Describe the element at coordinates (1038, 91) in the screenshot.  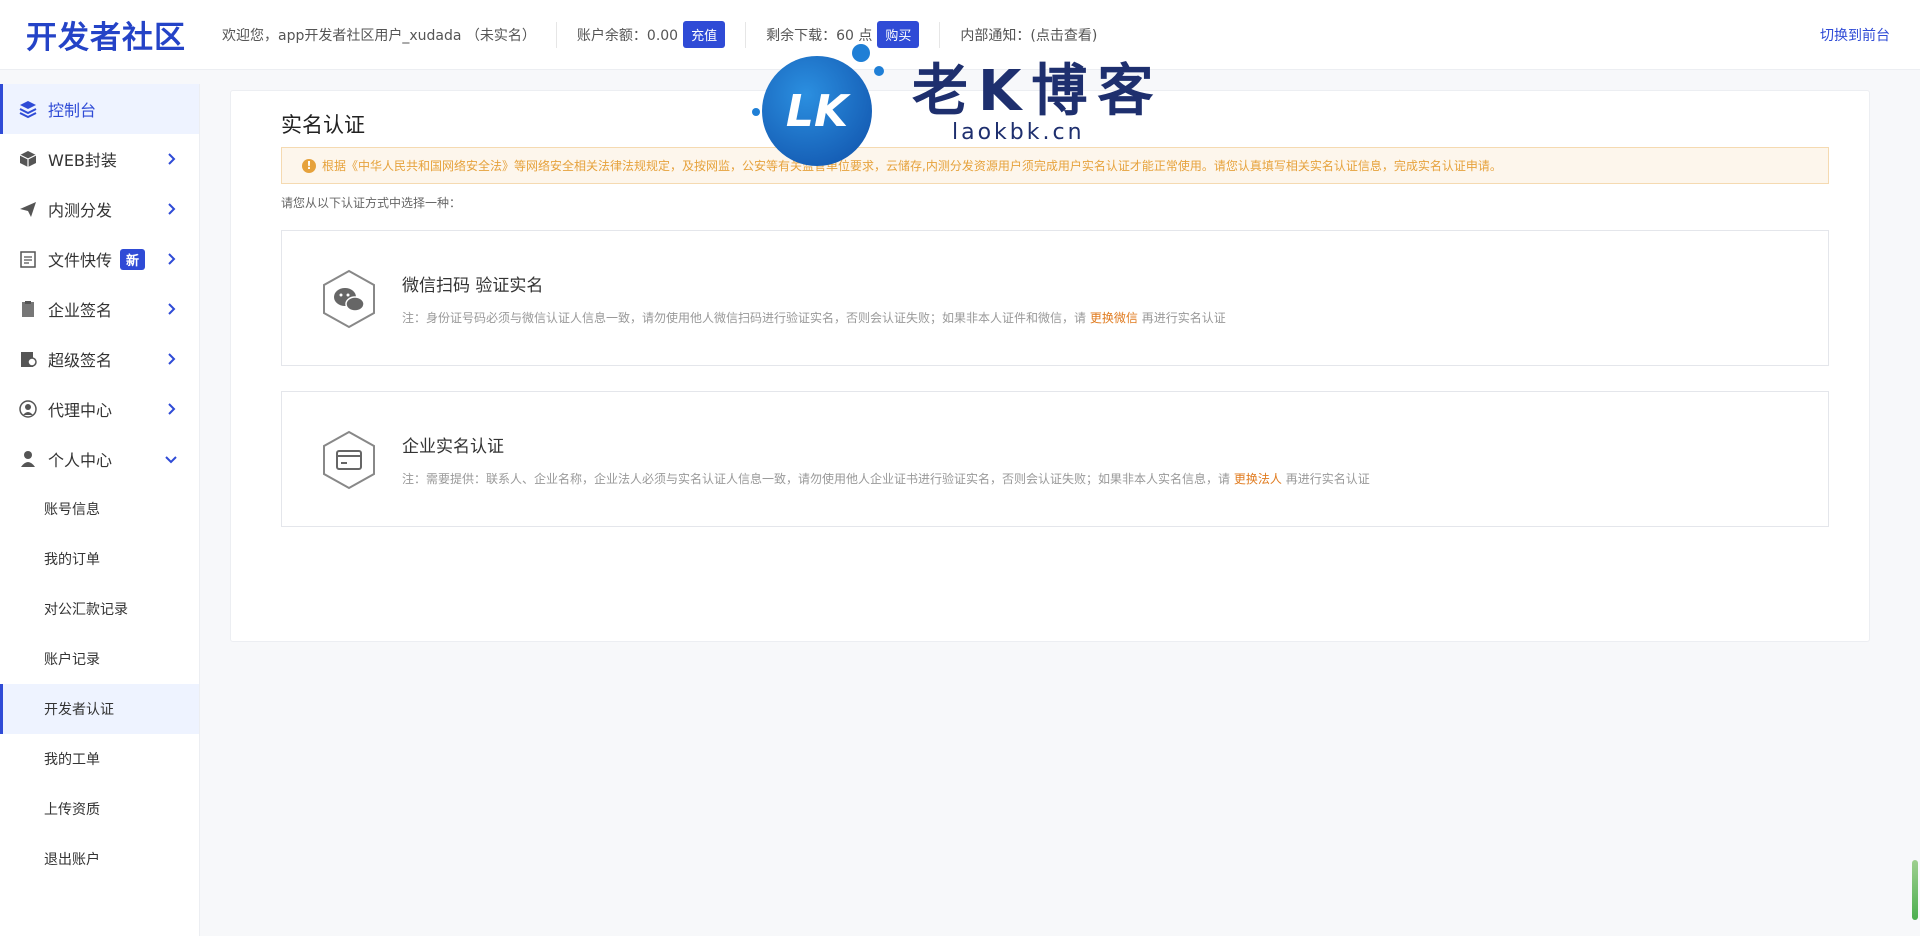
I see `watermark-title: 老K博客` at that location.